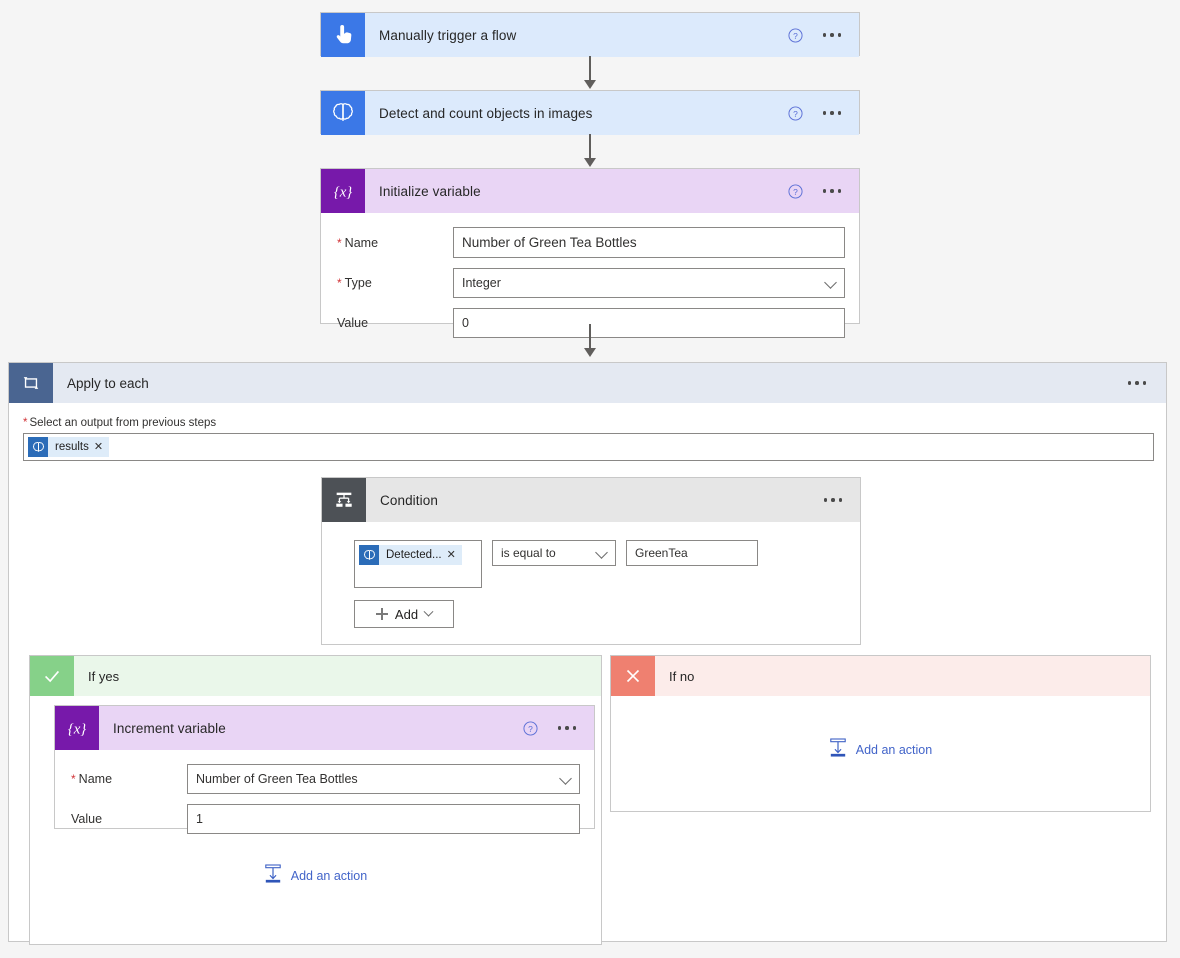 This screenshot has width=1180, height=958. Describe the element at coordinates (486, 113) in the screenshot. I see `card-title: Detect and count objects in images` at that location.